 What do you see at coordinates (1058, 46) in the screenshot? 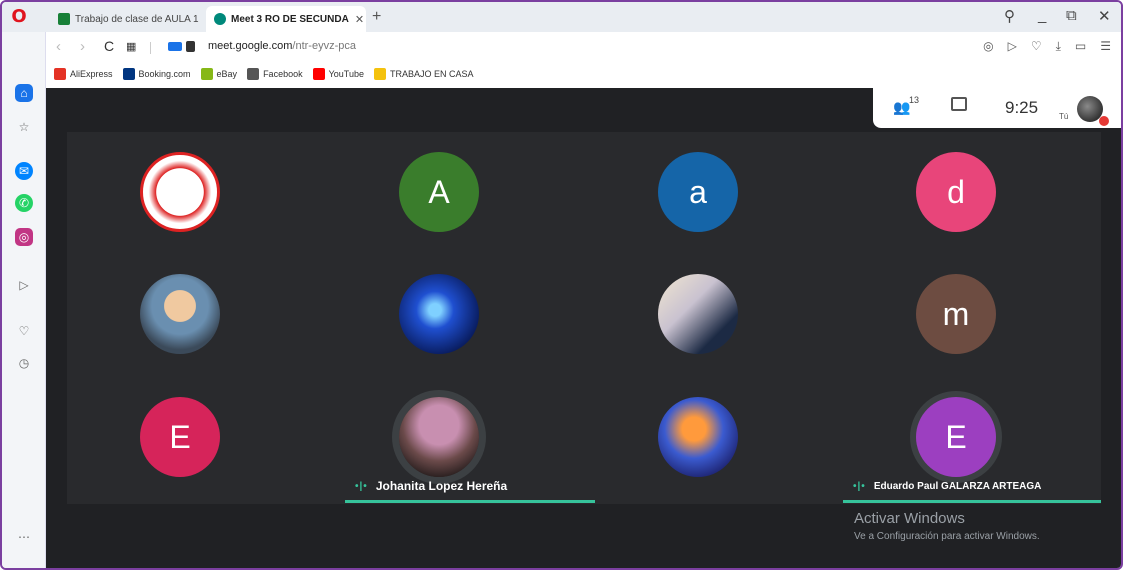
I see `download-icon: ⤓` at bounding box center [1058, 46].